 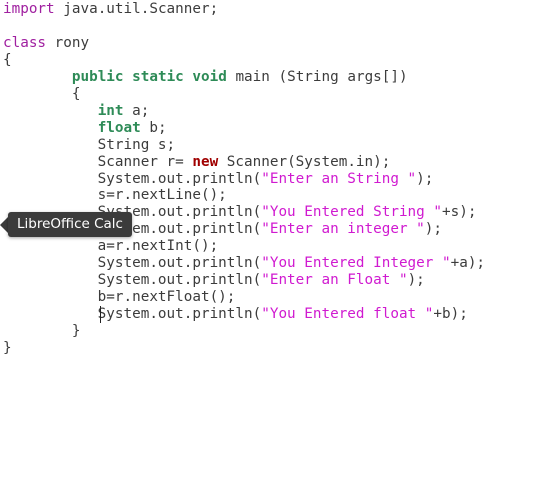 I want to click on code-text: +s);, so click(x=459, y=212).